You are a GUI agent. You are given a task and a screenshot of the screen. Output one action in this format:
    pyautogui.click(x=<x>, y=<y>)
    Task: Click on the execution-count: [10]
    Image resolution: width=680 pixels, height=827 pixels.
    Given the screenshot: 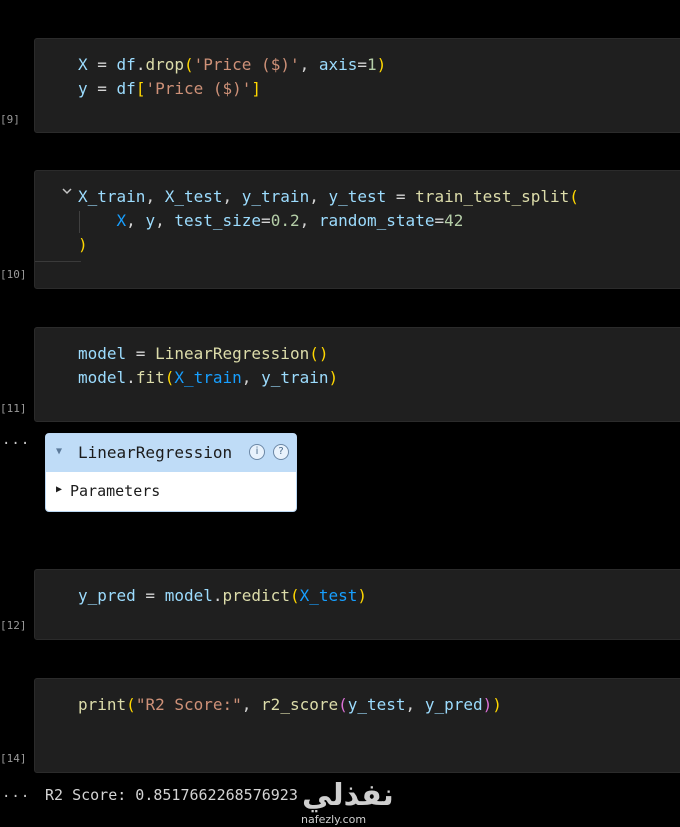 What is the action you would take?
    pyautogui.click(x=13, y=274)
    